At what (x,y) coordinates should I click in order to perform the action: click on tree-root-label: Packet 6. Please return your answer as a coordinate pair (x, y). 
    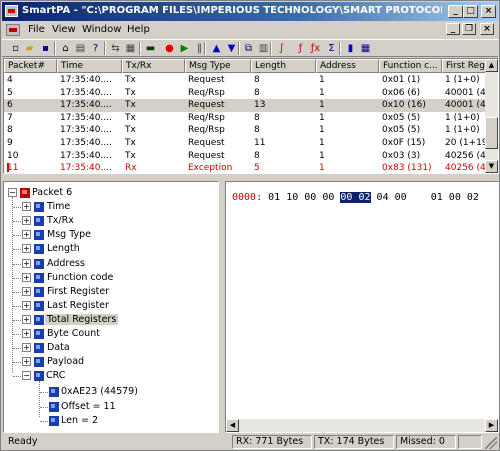
    Looking at the image, I should click on (52, 193).